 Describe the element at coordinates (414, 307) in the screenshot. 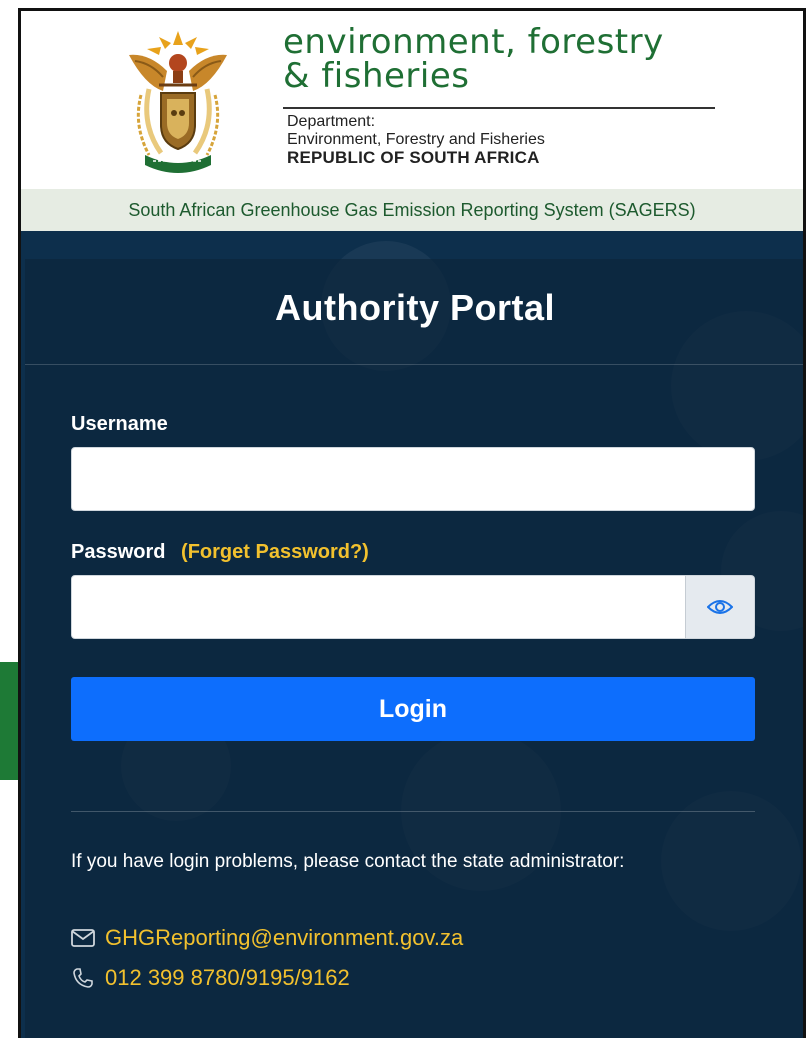

I see `portal-title: Authority Portal` at that location.